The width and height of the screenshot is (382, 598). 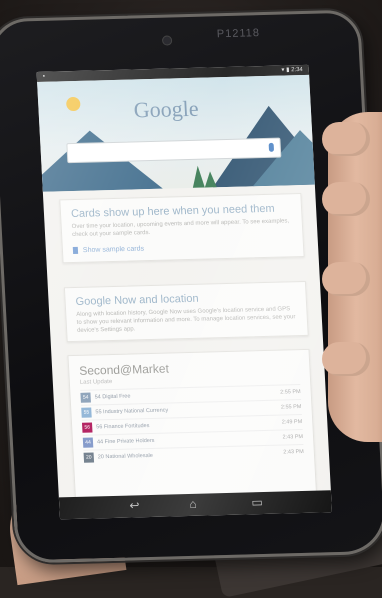 I want to click on stock-name: 54 Digital Free, so click(x=112, y=397).